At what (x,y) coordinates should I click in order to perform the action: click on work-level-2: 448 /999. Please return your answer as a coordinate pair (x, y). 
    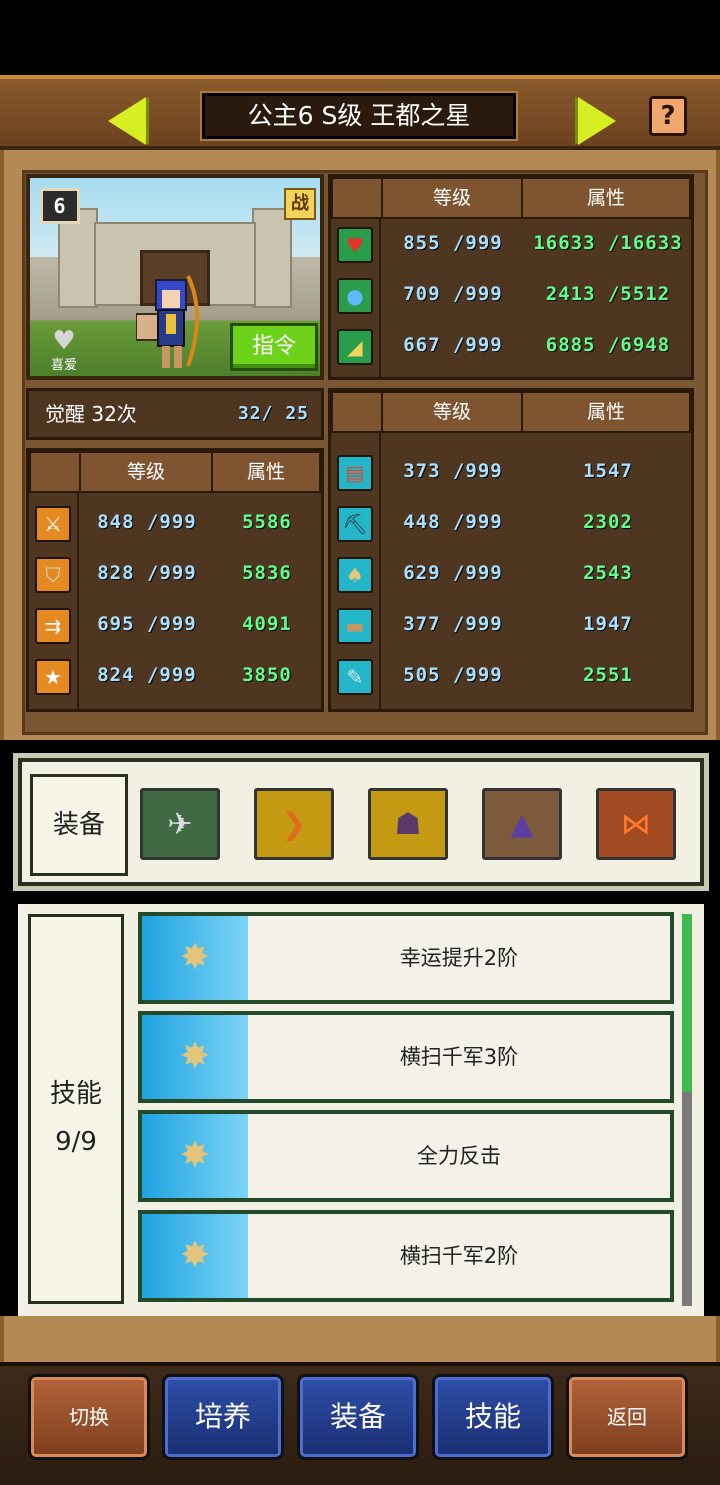
    Looking at the image, I should click on (453, 522).